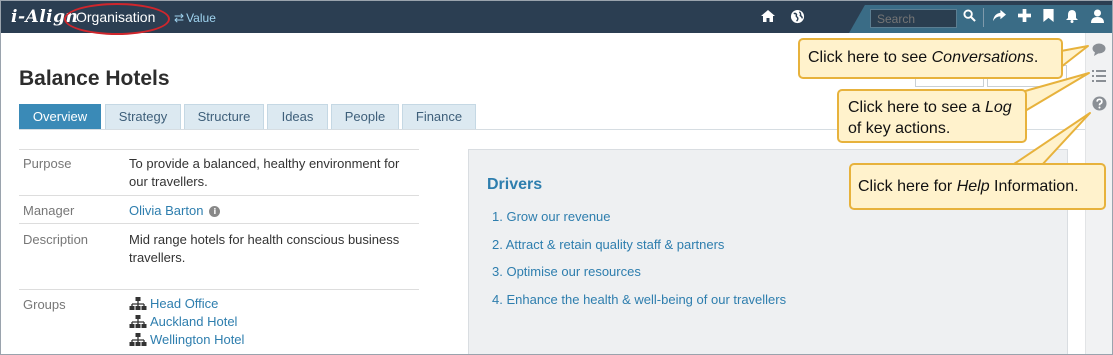 The height and width of the screenshot is (355, 1113). What do you see at coordinates (768, 17) in the screenshot?
I see `home-icon` at bounding box center [768, 17].